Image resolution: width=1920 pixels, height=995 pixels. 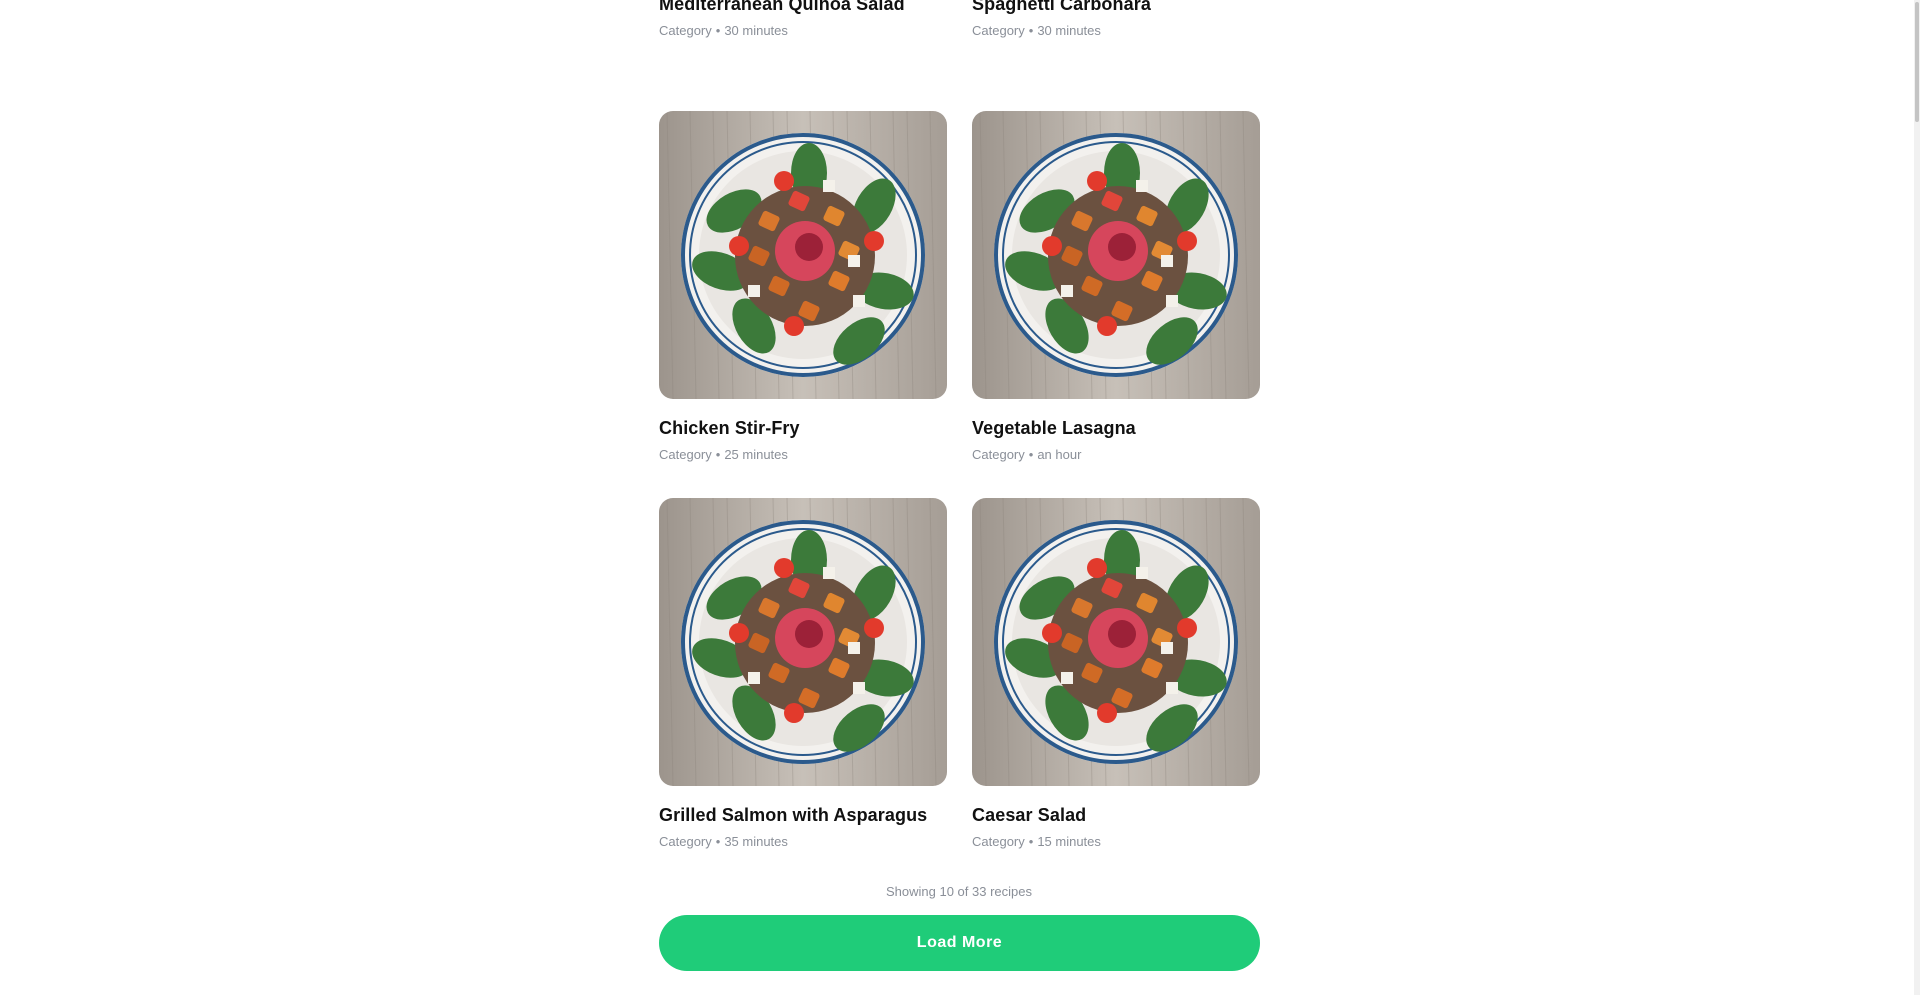 I want to click on recipe-title: Grilled Salmon with Asparagus, so click(x=803, y=815).